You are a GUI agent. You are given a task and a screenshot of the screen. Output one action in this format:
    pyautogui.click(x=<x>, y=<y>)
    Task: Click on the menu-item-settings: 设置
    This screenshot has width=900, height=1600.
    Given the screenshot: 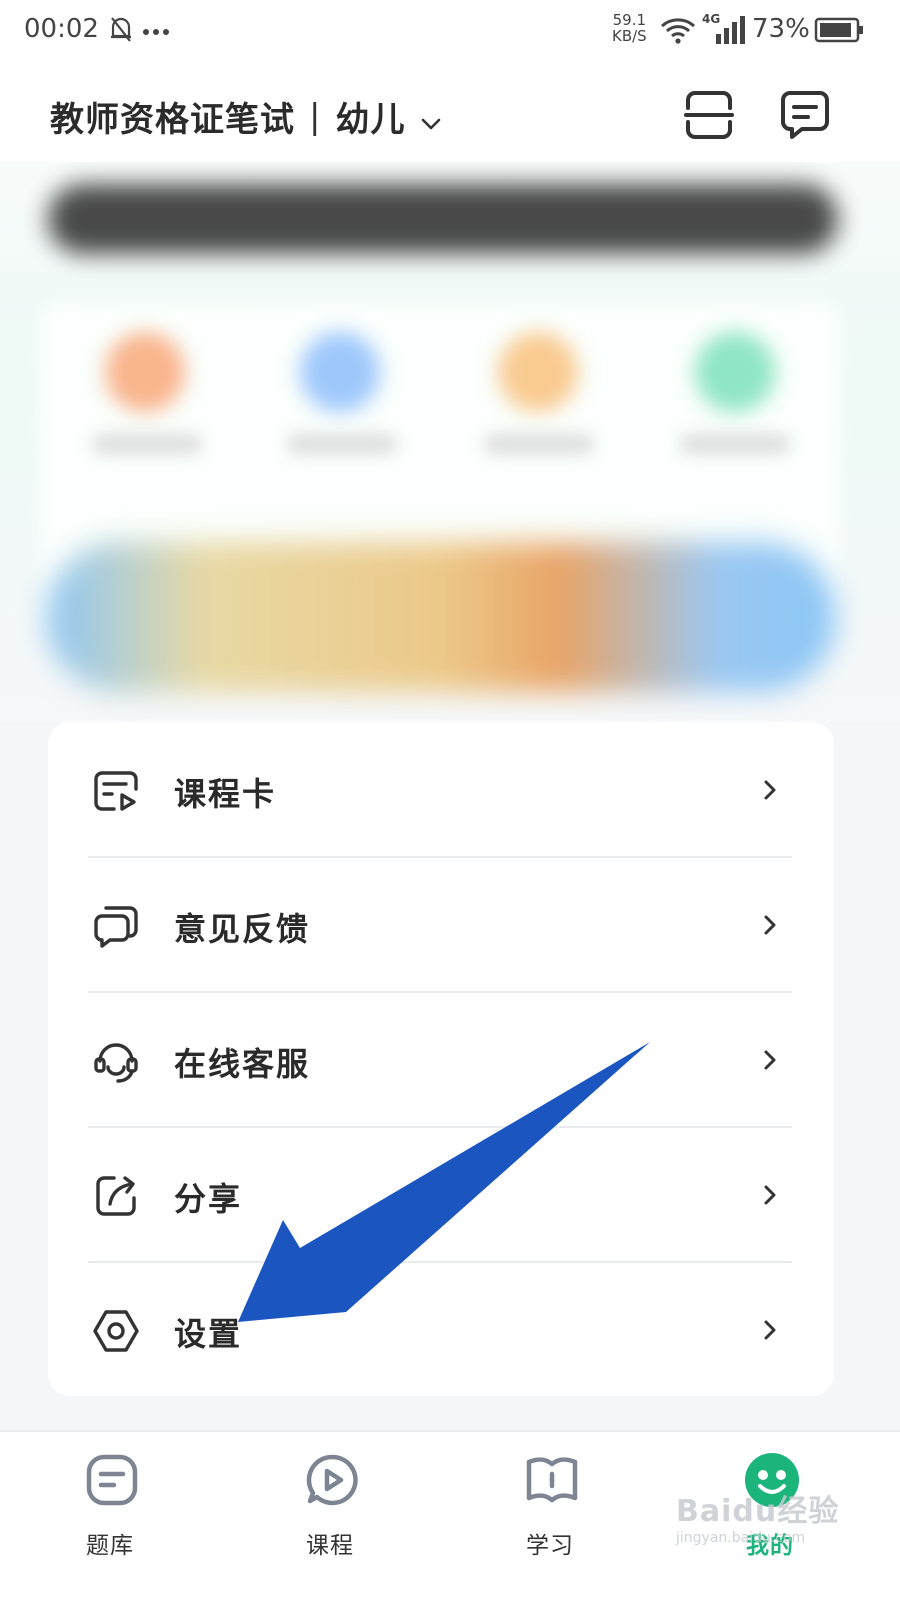 What is the action you would take?
    pyautogui.click(x=441, y=1329)
    